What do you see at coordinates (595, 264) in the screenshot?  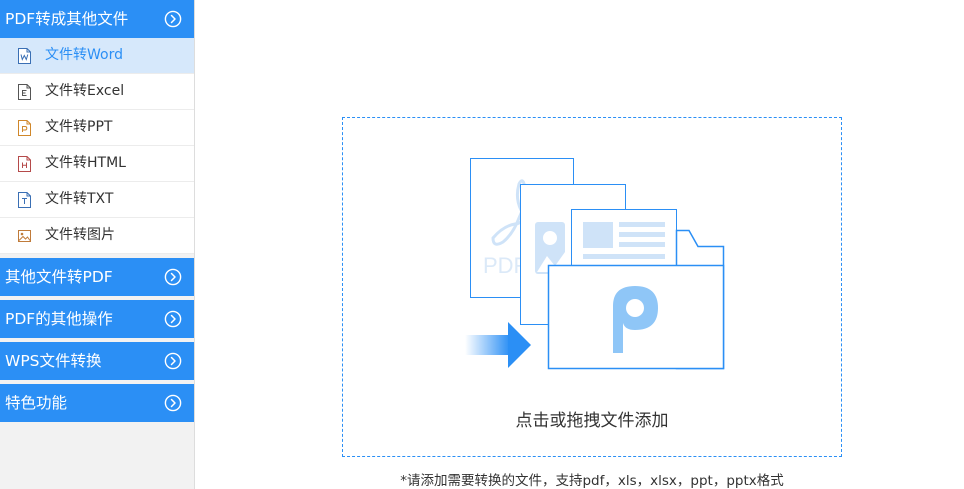 I see `add-files-illustration: PDF` at bounding box center [595, 264].